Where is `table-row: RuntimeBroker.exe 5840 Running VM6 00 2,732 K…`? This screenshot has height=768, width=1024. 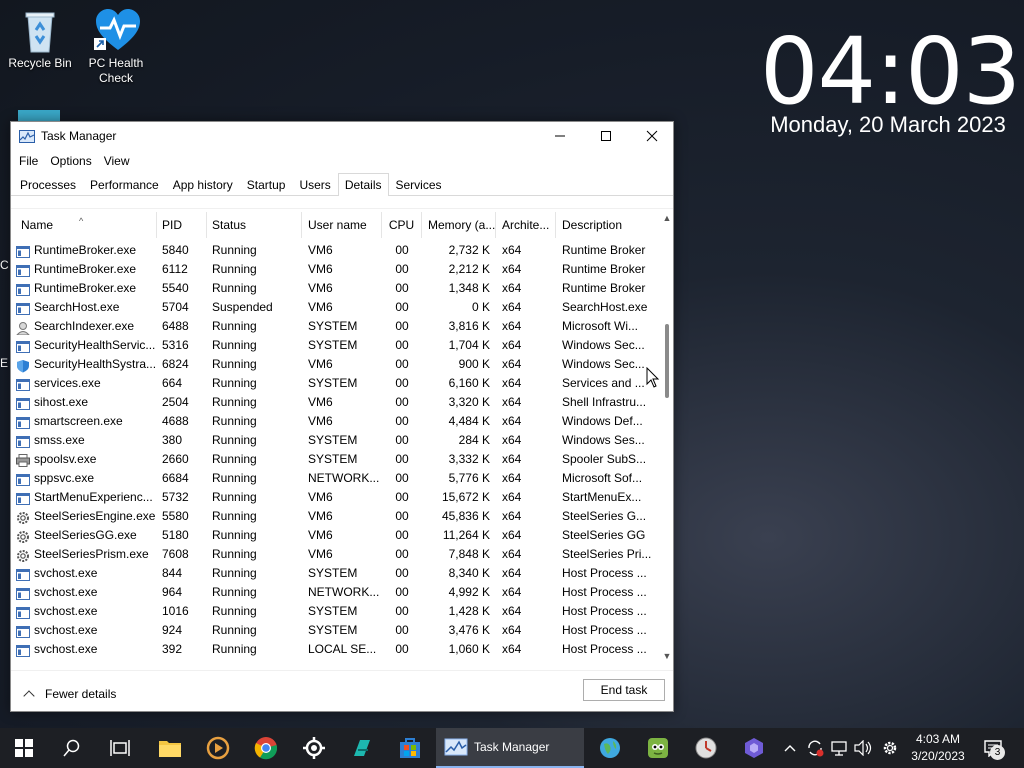
table-row: RuntimeBroker.exe 5840 Running VM6 00 2,732 K… is located at coordinates (334, 250).